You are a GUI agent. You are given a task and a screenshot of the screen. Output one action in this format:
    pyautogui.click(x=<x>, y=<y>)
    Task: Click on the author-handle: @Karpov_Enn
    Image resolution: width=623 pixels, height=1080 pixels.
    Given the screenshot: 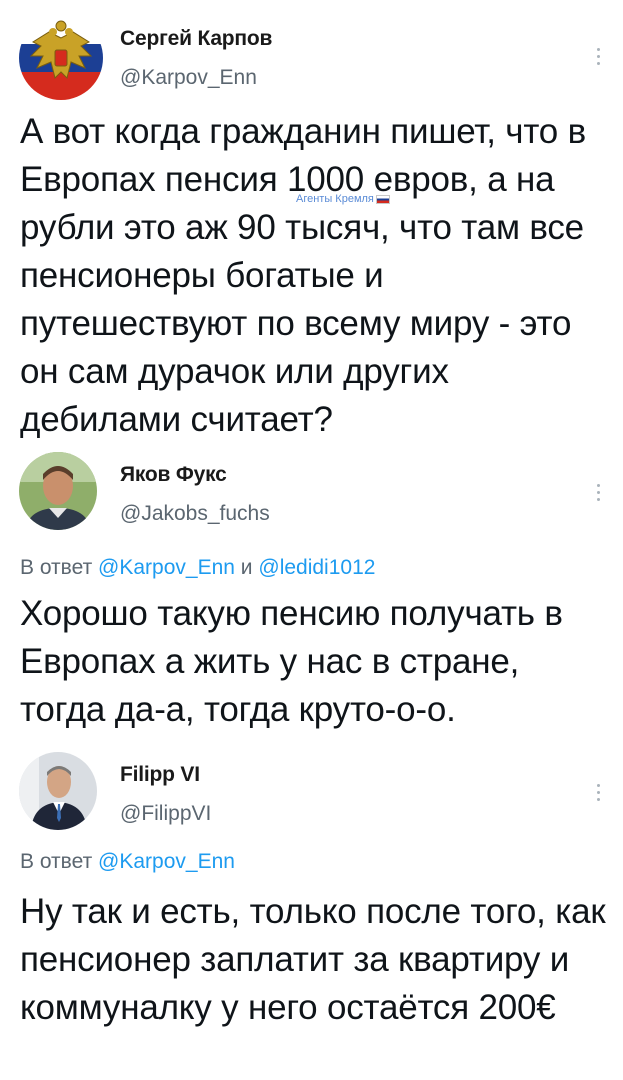 What is the action you would take?
    pyautogui.click(x=188, y=78)
    